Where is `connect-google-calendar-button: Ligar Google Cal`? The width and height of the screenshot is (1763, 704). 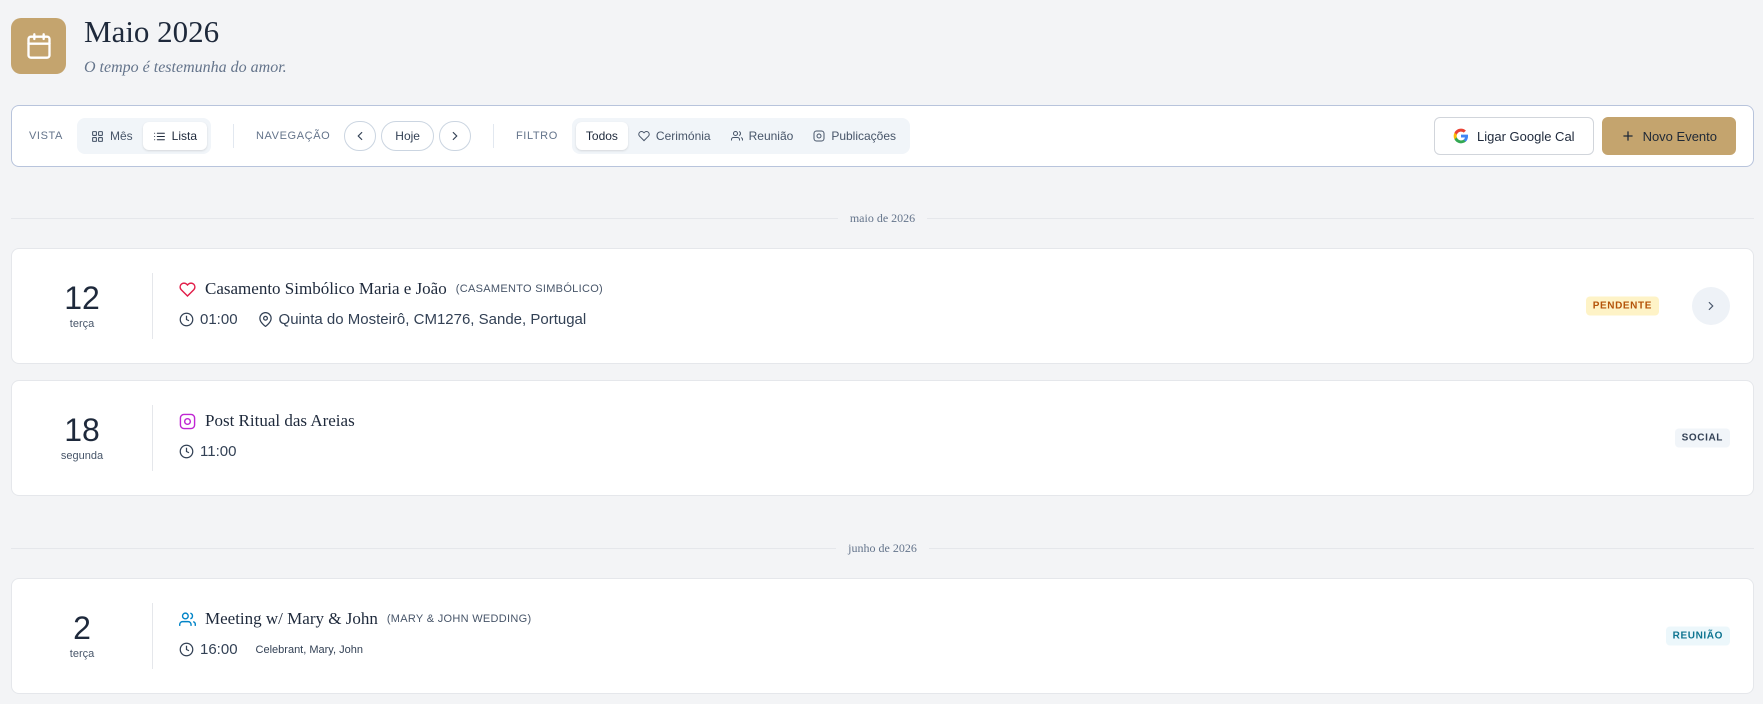
connect-google-calendar-button: Ligar Google Cal is located at coordinates (1514, 136).